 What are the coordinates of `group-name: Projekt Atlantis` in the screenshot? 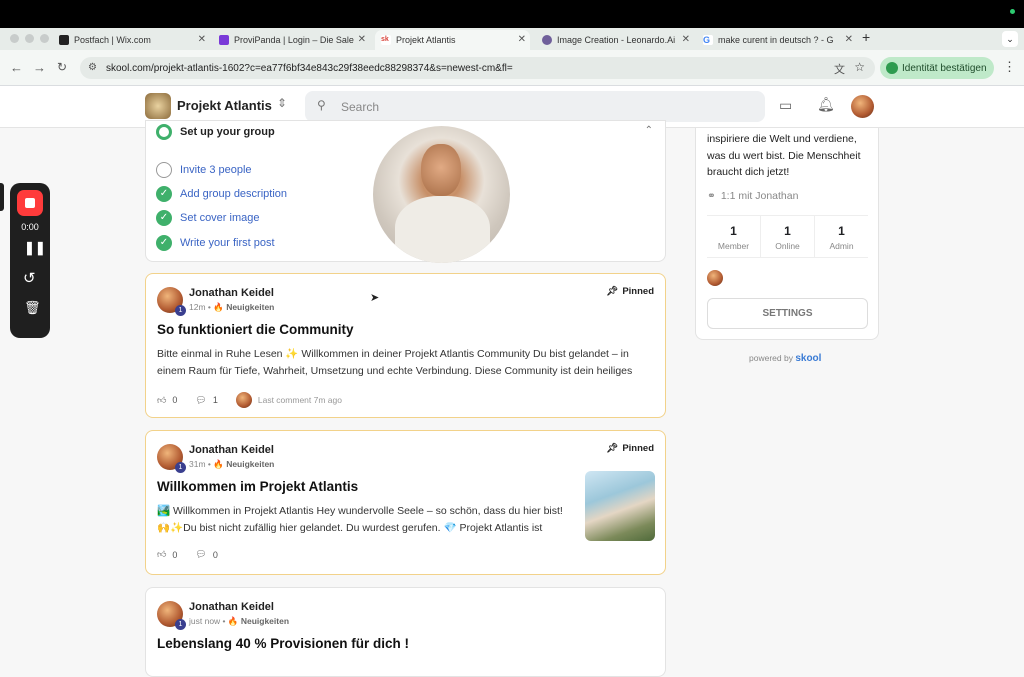 It's located at (224, 105).